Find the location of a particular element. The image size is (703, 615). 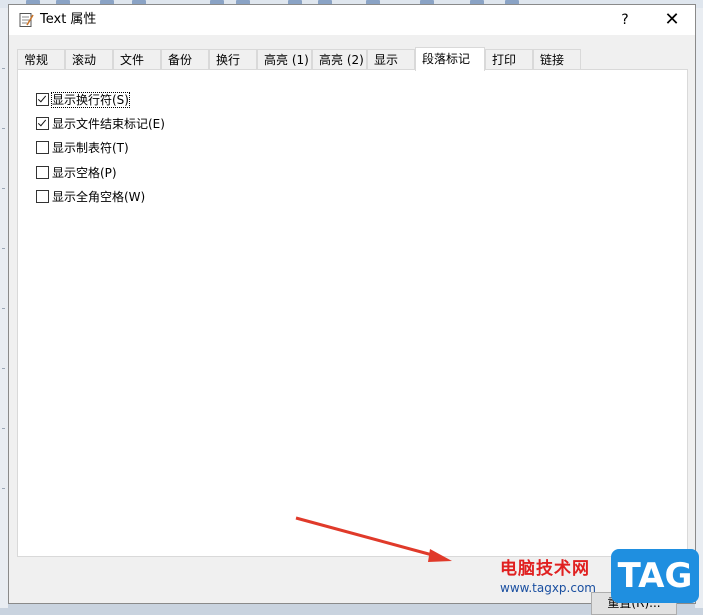

watermark-site-name: 电脑技术网 is located at coordinates (545, 569).